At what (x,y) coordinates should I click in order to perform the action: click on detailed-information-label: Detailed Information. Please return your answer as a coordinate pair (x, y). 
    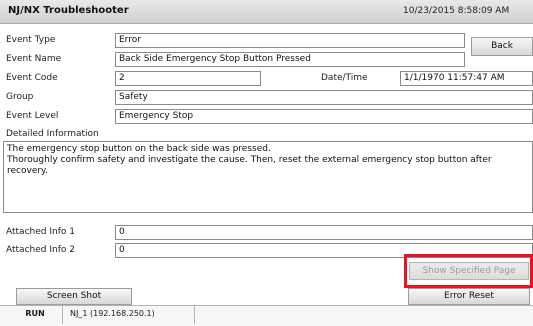
    Looking at the image, I should click on (52, 134).